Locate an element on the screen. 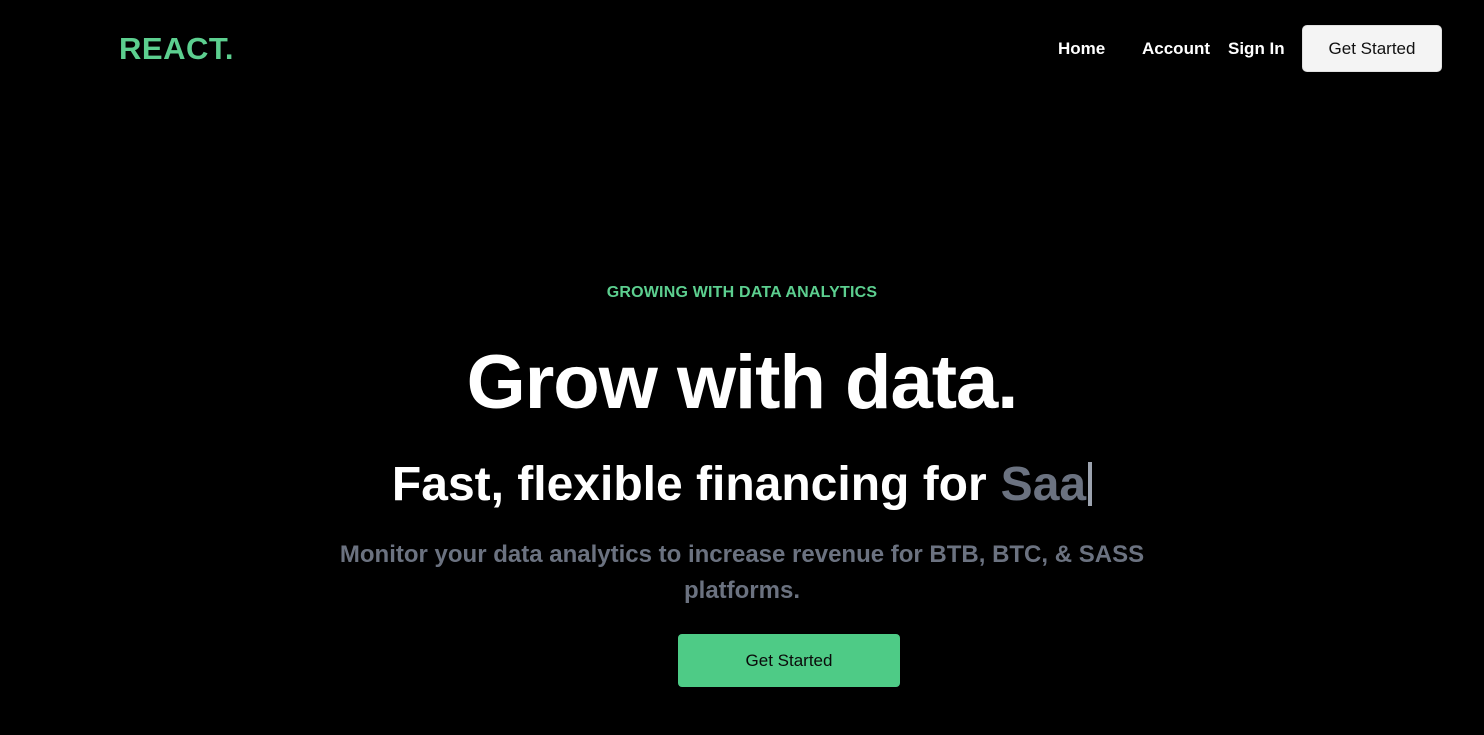 Image resolution: width=1484 pixels, height=735 pixels. hero-eyebrow: GROWING WITH DATA ANALYTICS is located at coordinates (742, 292).